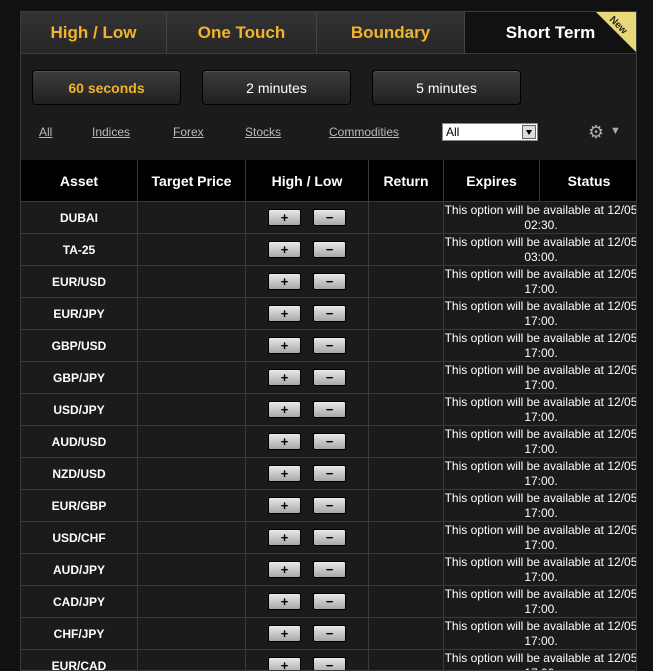 The height and width of the screenshot is (671, 653). Describe the element at coordinates (529, 132) in the screenshot. I see `select-arrow-icon` at that location.